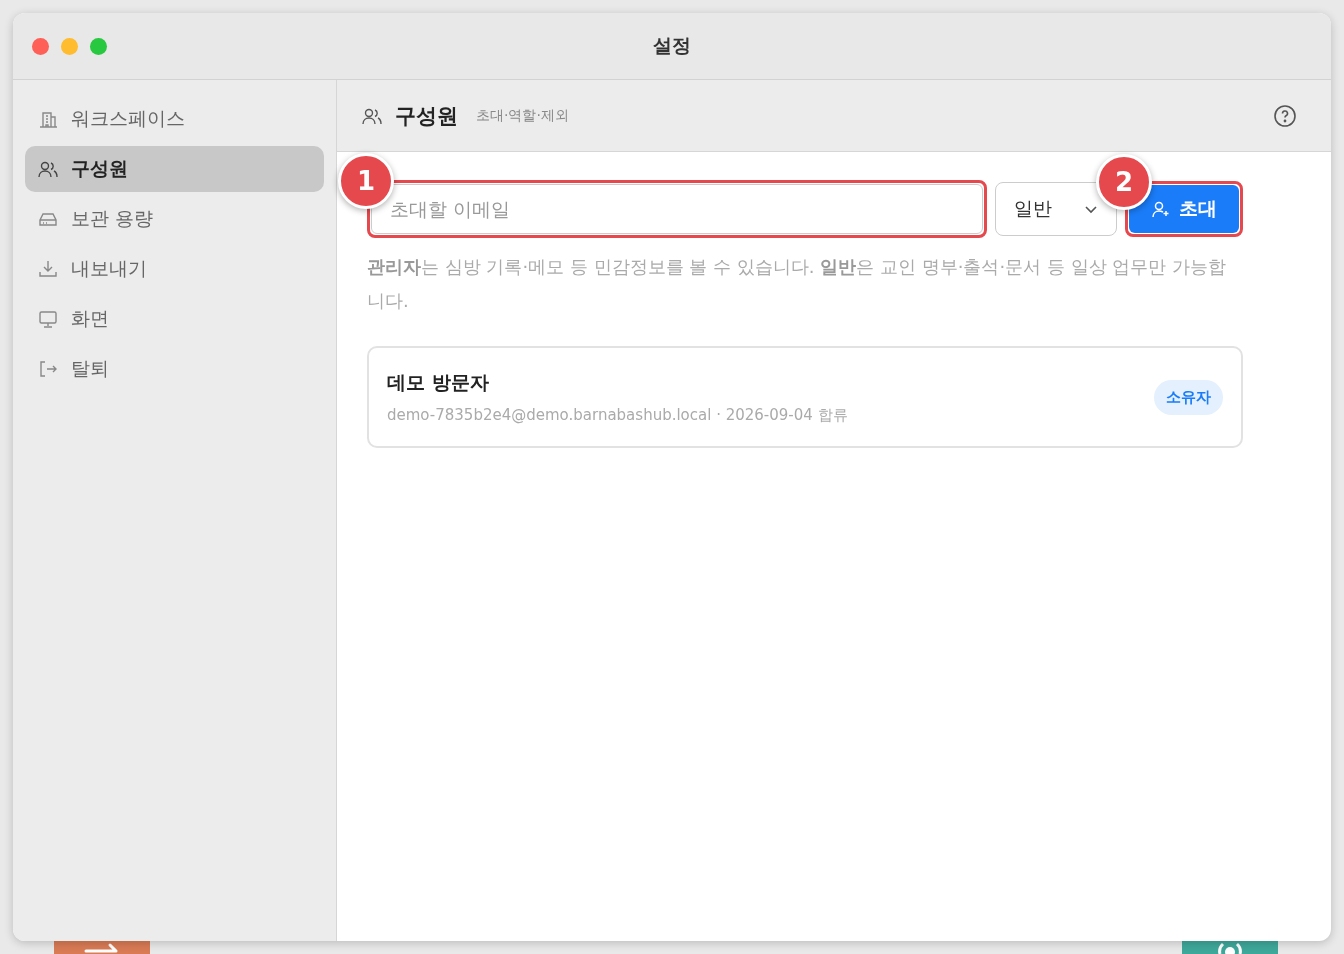 The image size is (1344, 954). What do you see at coordinates (797, 284) in the screenshot?
I see `help-text: 관리자는 심방 기록·메모 등 민감정보를 볼 수 있습니다. 일반은 교인 명부·출석·문서 등 일상 업무만 가능합니다.` at bounding box center [797, 284].